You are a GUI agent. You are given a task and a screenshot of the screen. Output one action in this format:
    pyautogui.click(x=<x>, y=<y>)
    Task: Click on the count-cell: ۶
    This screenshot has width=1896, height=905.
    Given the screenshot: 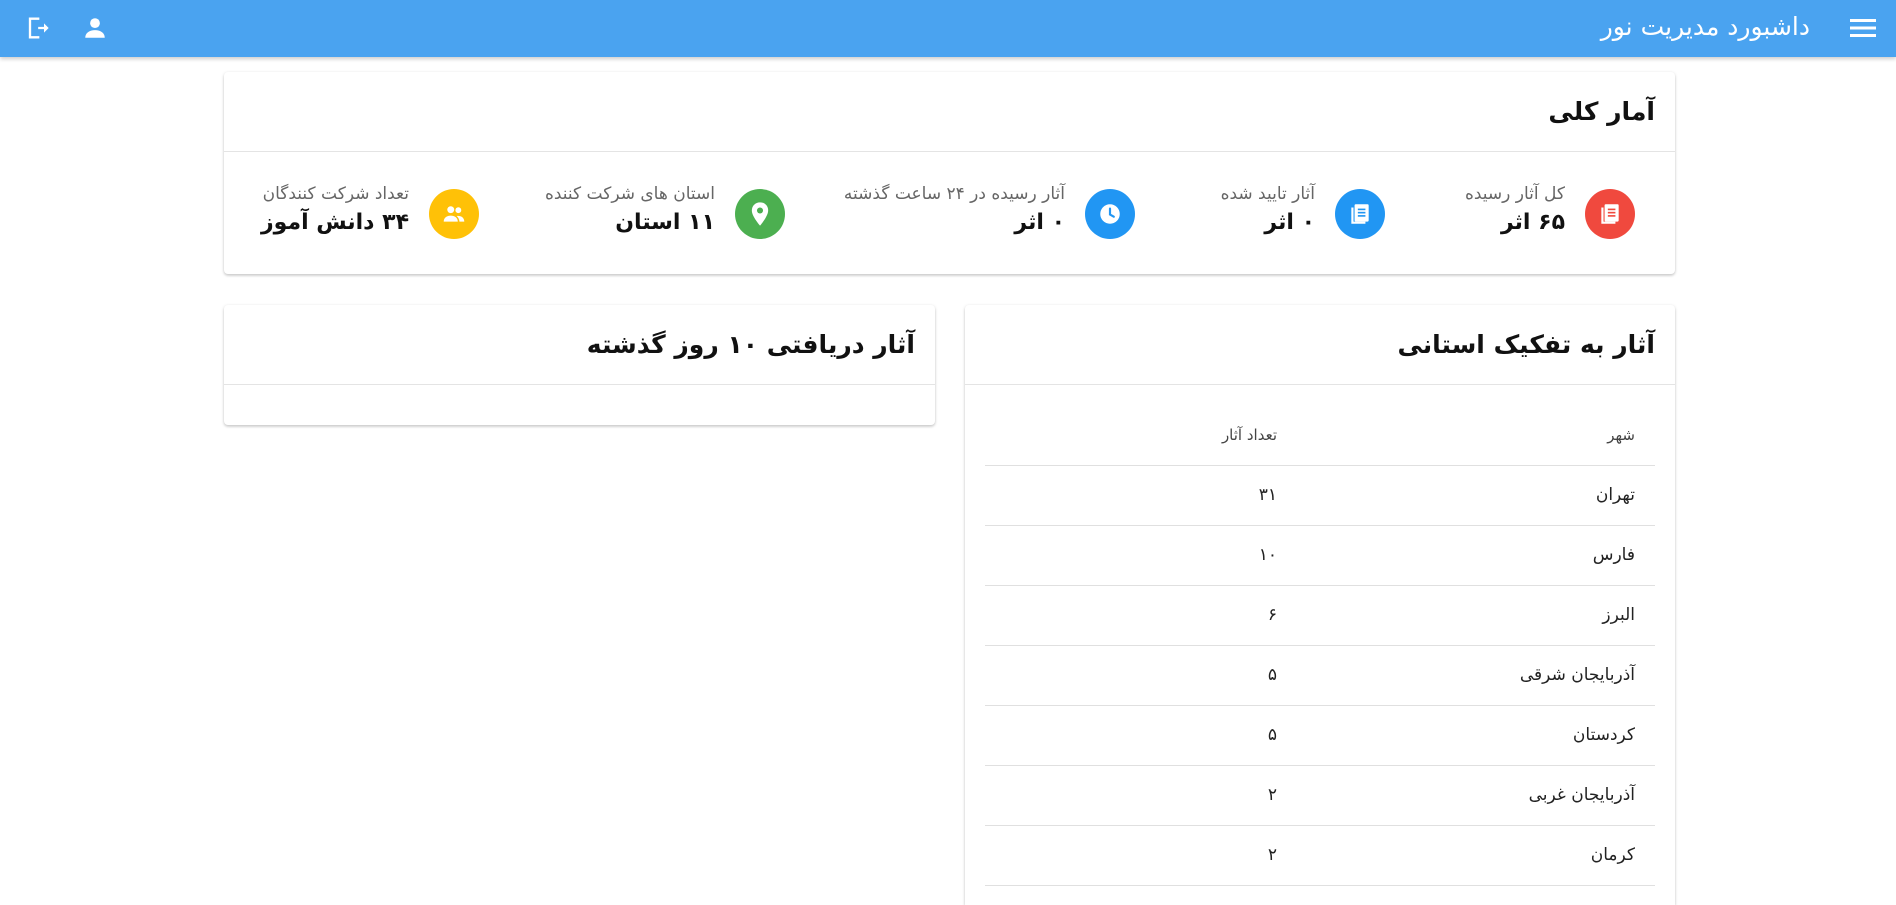 What is the action you would take?
    pyautogui.click(x=1131, y=615)
    